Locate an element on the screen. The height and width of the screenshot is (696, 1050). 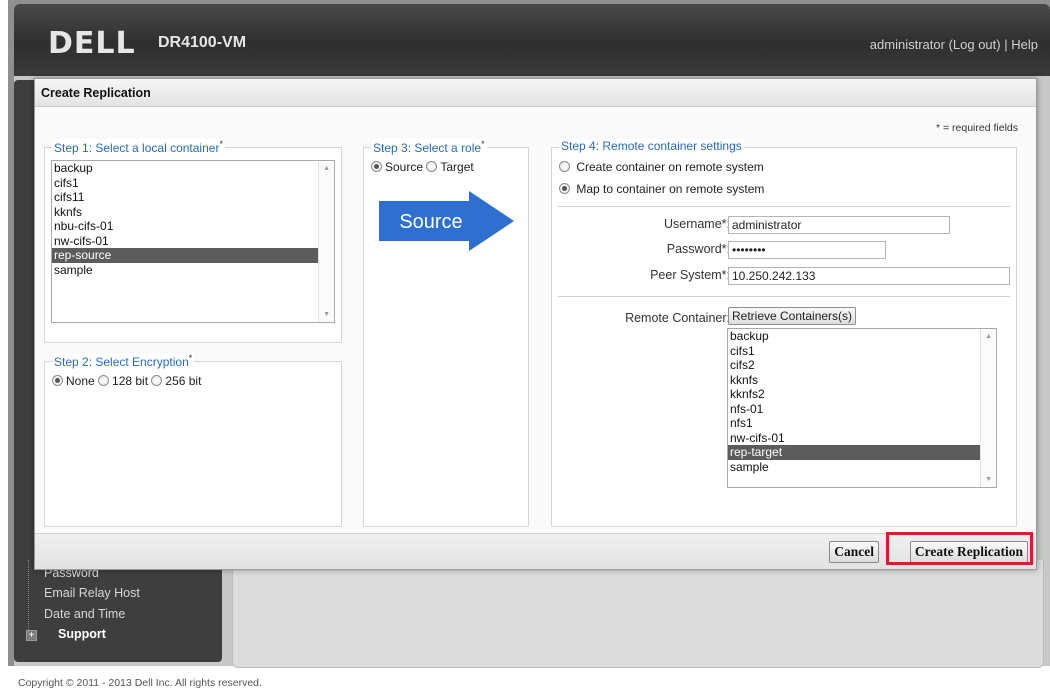
peer-system-label: Peer System*: is located at coordinates (690, 275).